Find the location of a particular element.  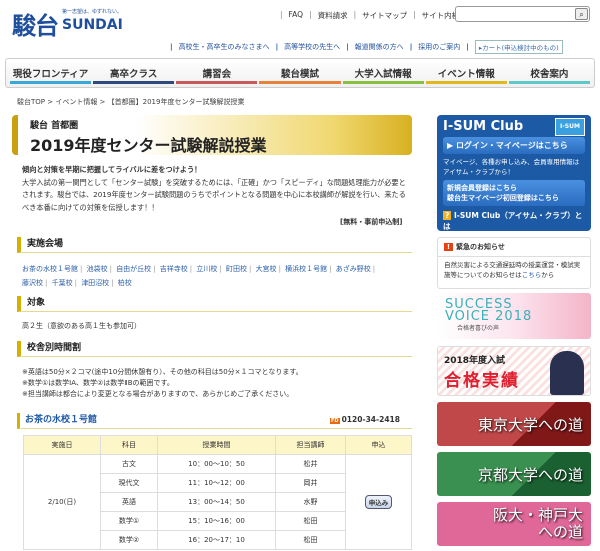

venue-link: 柏校 is located at coordinates (125, 283).